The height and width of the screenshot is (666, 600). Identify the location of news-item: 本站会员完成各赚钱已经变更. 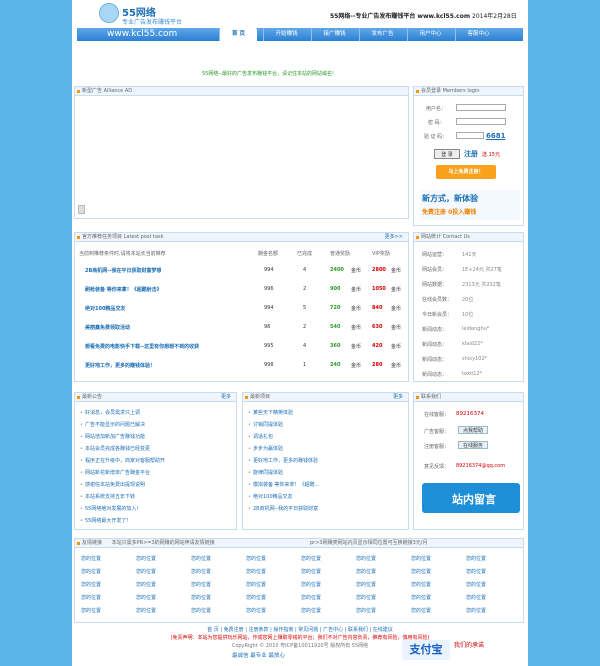
(155, 448).